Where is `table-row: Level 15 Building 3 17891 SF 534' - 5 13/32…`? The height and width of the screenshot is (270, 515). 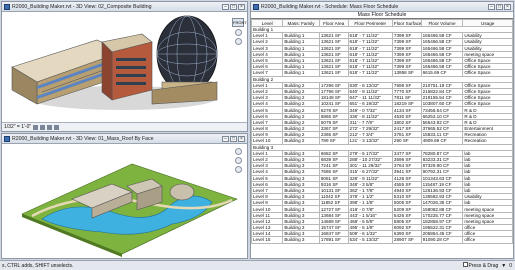 table-row: Level 15 Building 3 17891 SF 534' - 5 13/32… is located at coordinates (382, 240).